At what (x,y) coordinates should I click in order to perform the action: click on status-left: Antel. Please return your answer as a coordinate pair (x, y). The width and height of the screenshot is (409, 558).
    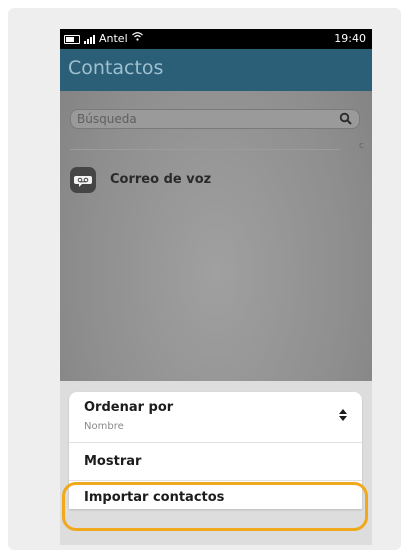
    Looking at the image, I should click on (103, 39).